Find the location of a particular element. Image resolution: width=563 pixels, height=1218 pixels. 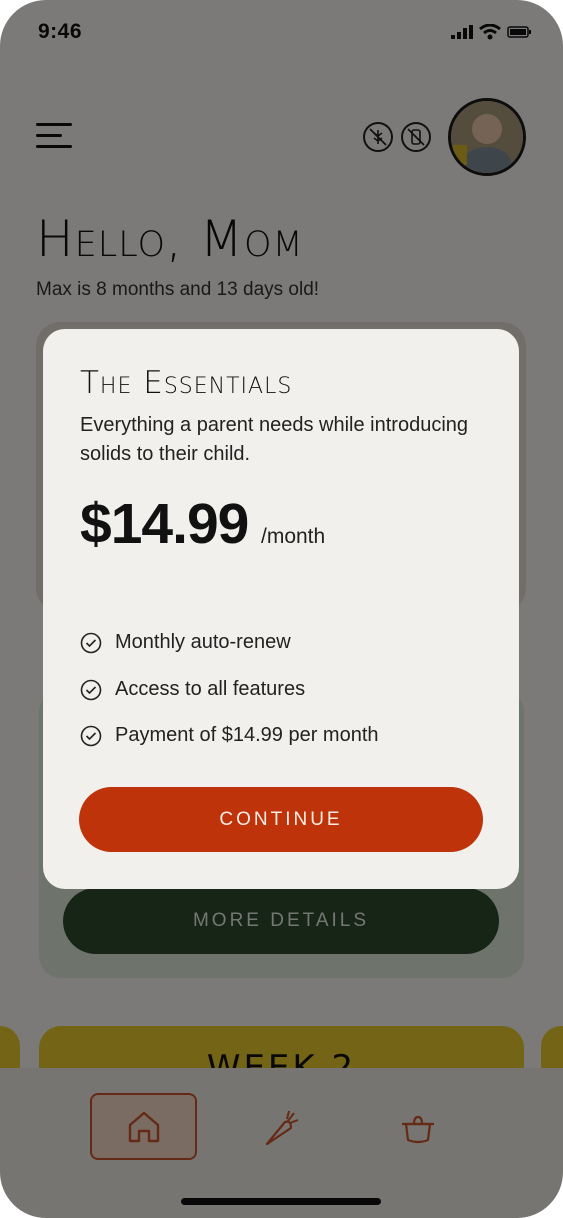

plan-title: The Essentials is located at coordinates (186, 383).